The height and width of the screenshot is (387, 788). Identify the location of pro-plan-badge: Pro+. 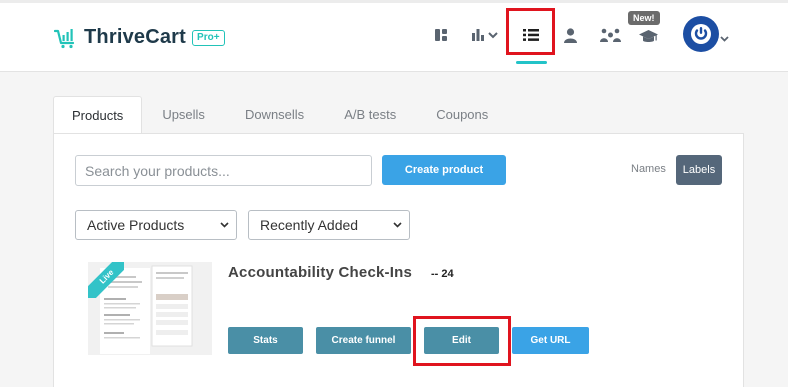
(208, 37).